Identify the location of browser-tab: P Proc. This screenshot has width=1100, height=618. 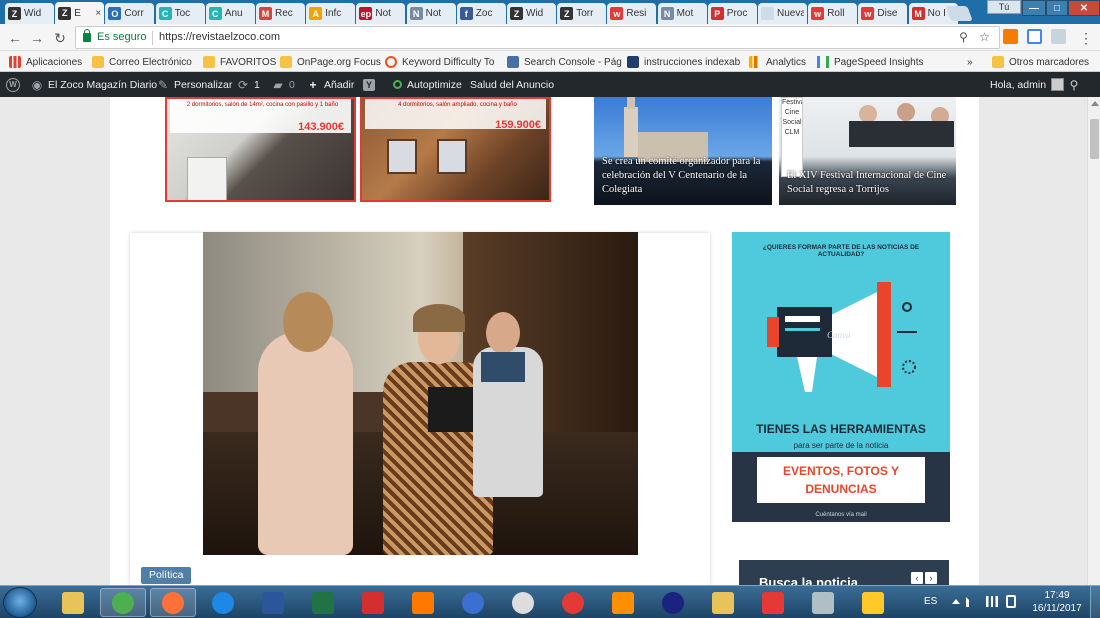
(732, 13).